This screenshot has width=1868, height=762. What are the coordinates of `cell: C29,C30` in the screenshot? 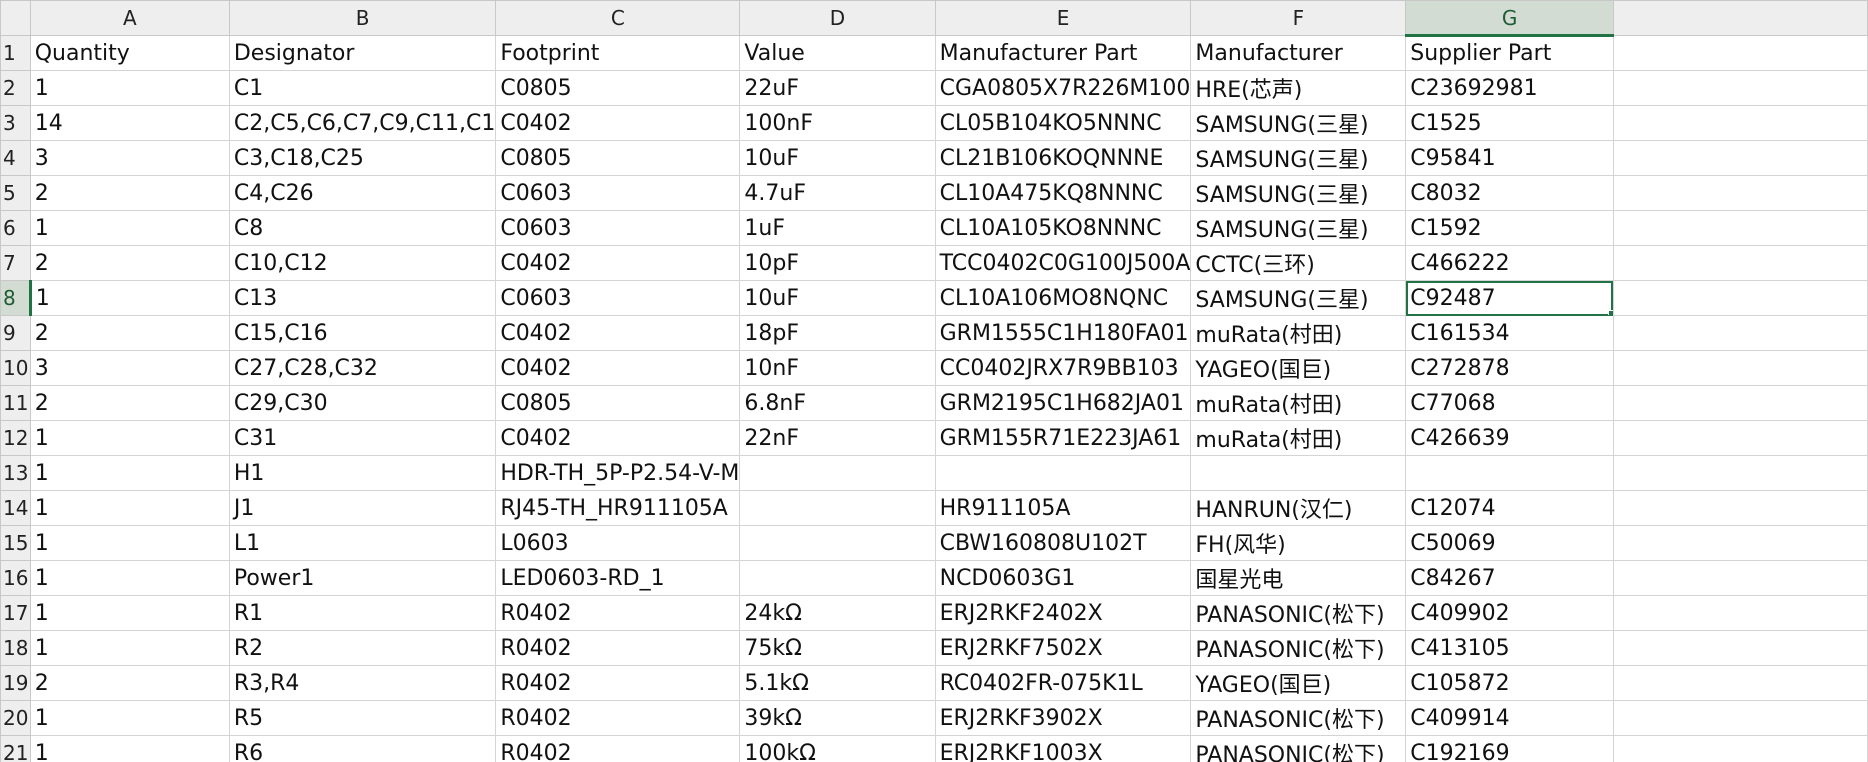 It's located at (362, 403).